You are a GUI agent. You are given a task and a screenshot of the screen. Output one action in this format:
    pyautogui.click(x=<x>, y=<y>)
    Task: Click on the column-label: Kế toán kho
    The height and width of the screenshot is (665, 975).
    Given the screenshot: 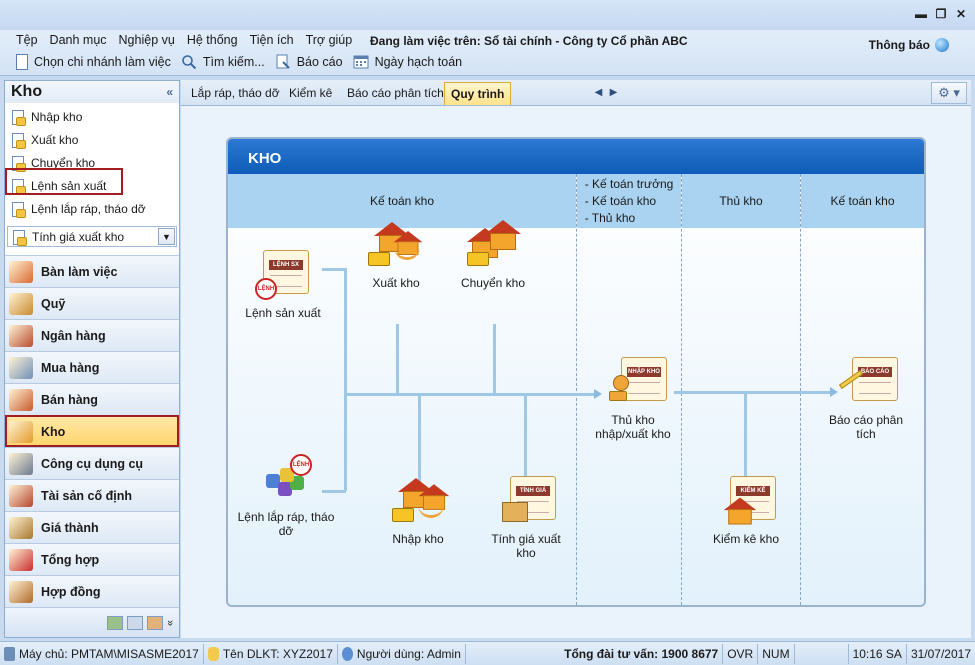 What is the action you would take?
    pyautogui.click(x=402, y=201)
    